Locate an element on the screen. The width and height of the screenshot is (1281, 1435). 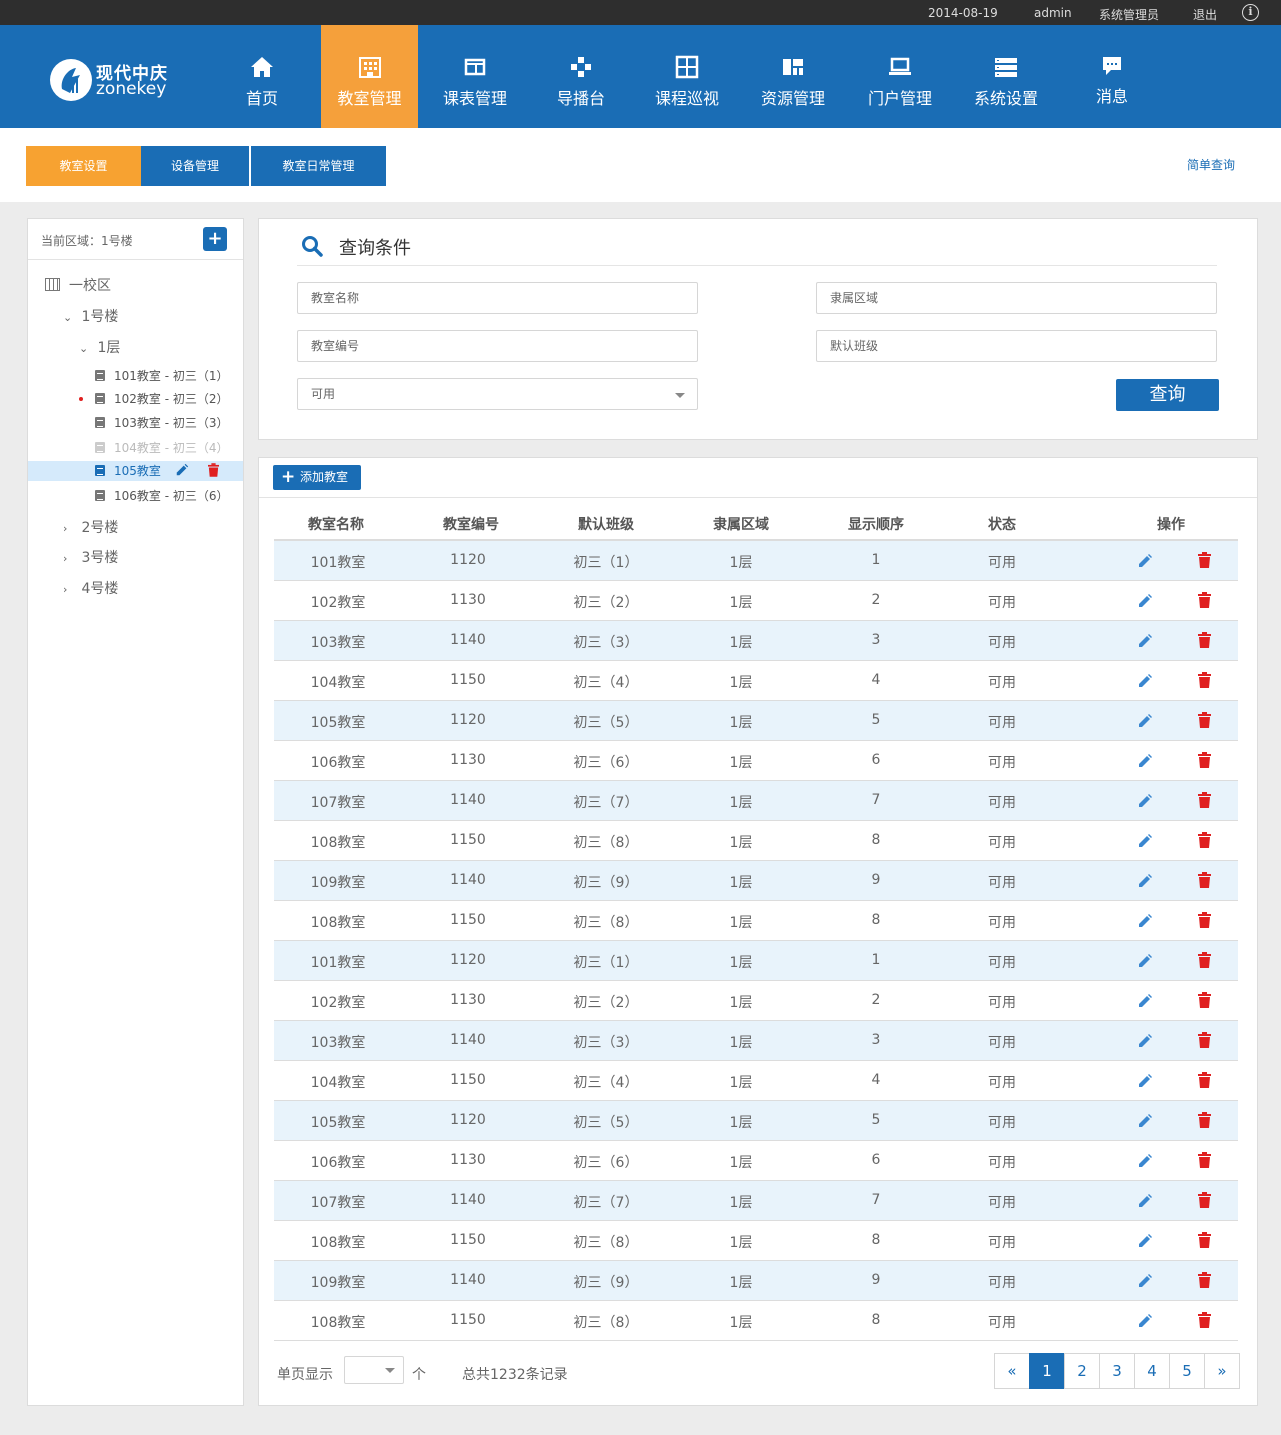
tree-node-building1: ⌄ 1号楼 is located at coordinates (90, 316).